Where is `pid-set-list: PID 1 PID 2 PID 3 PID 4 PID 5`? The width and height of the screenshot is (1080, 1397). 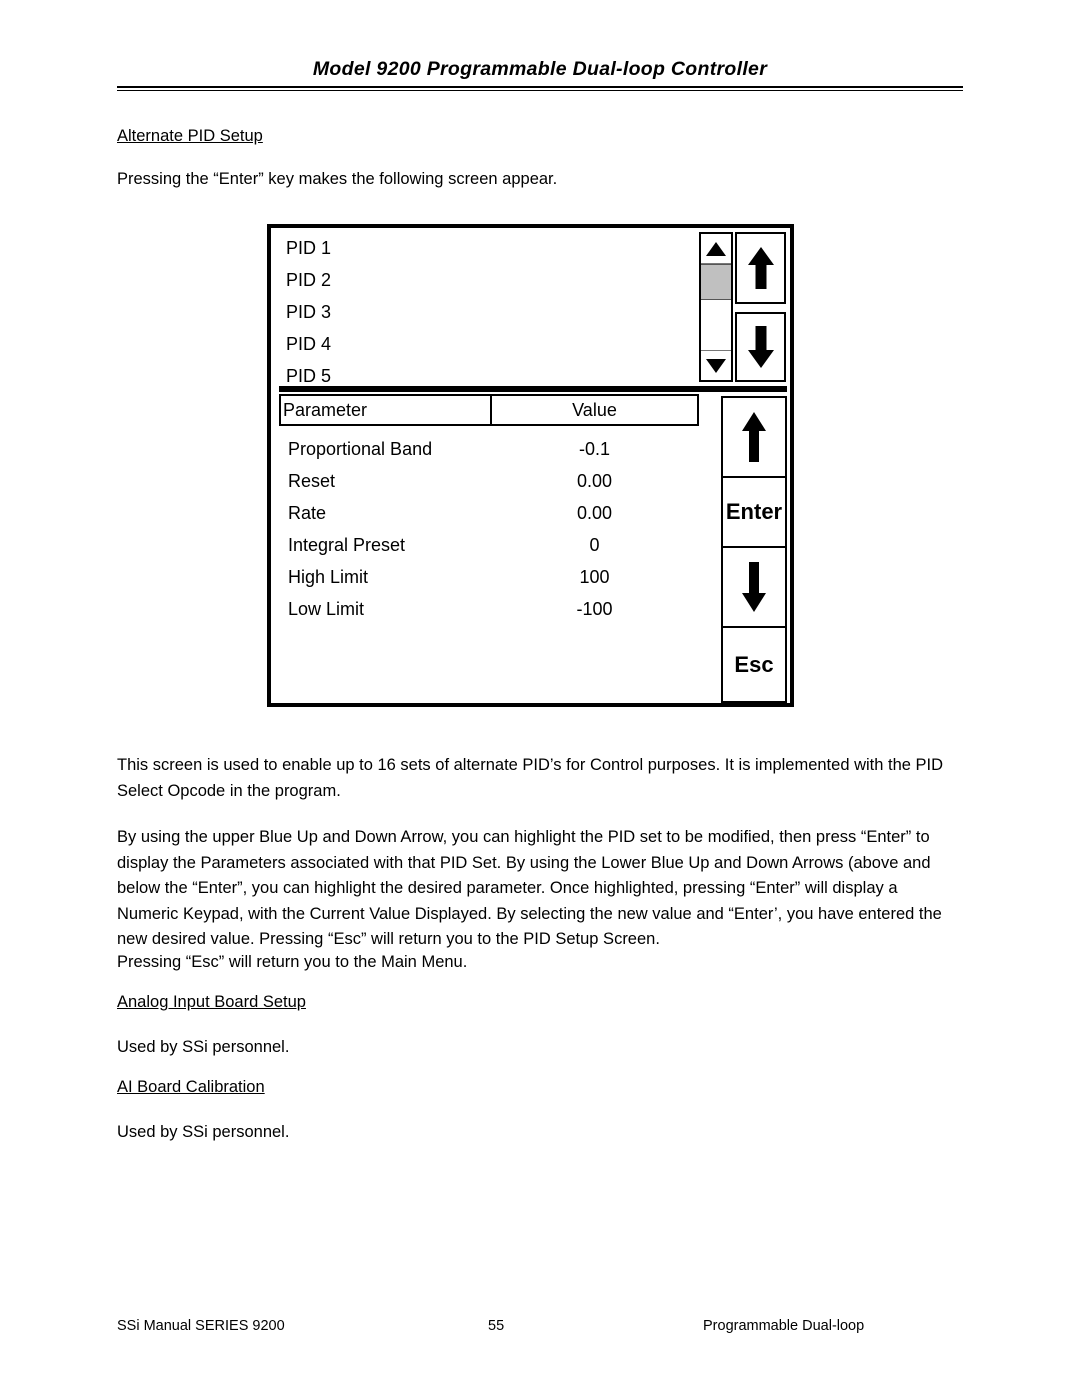 pid-set-list: PID 1 PID 2 PID 3 PID 4 PID 5 is located at coordinates (489, 309).